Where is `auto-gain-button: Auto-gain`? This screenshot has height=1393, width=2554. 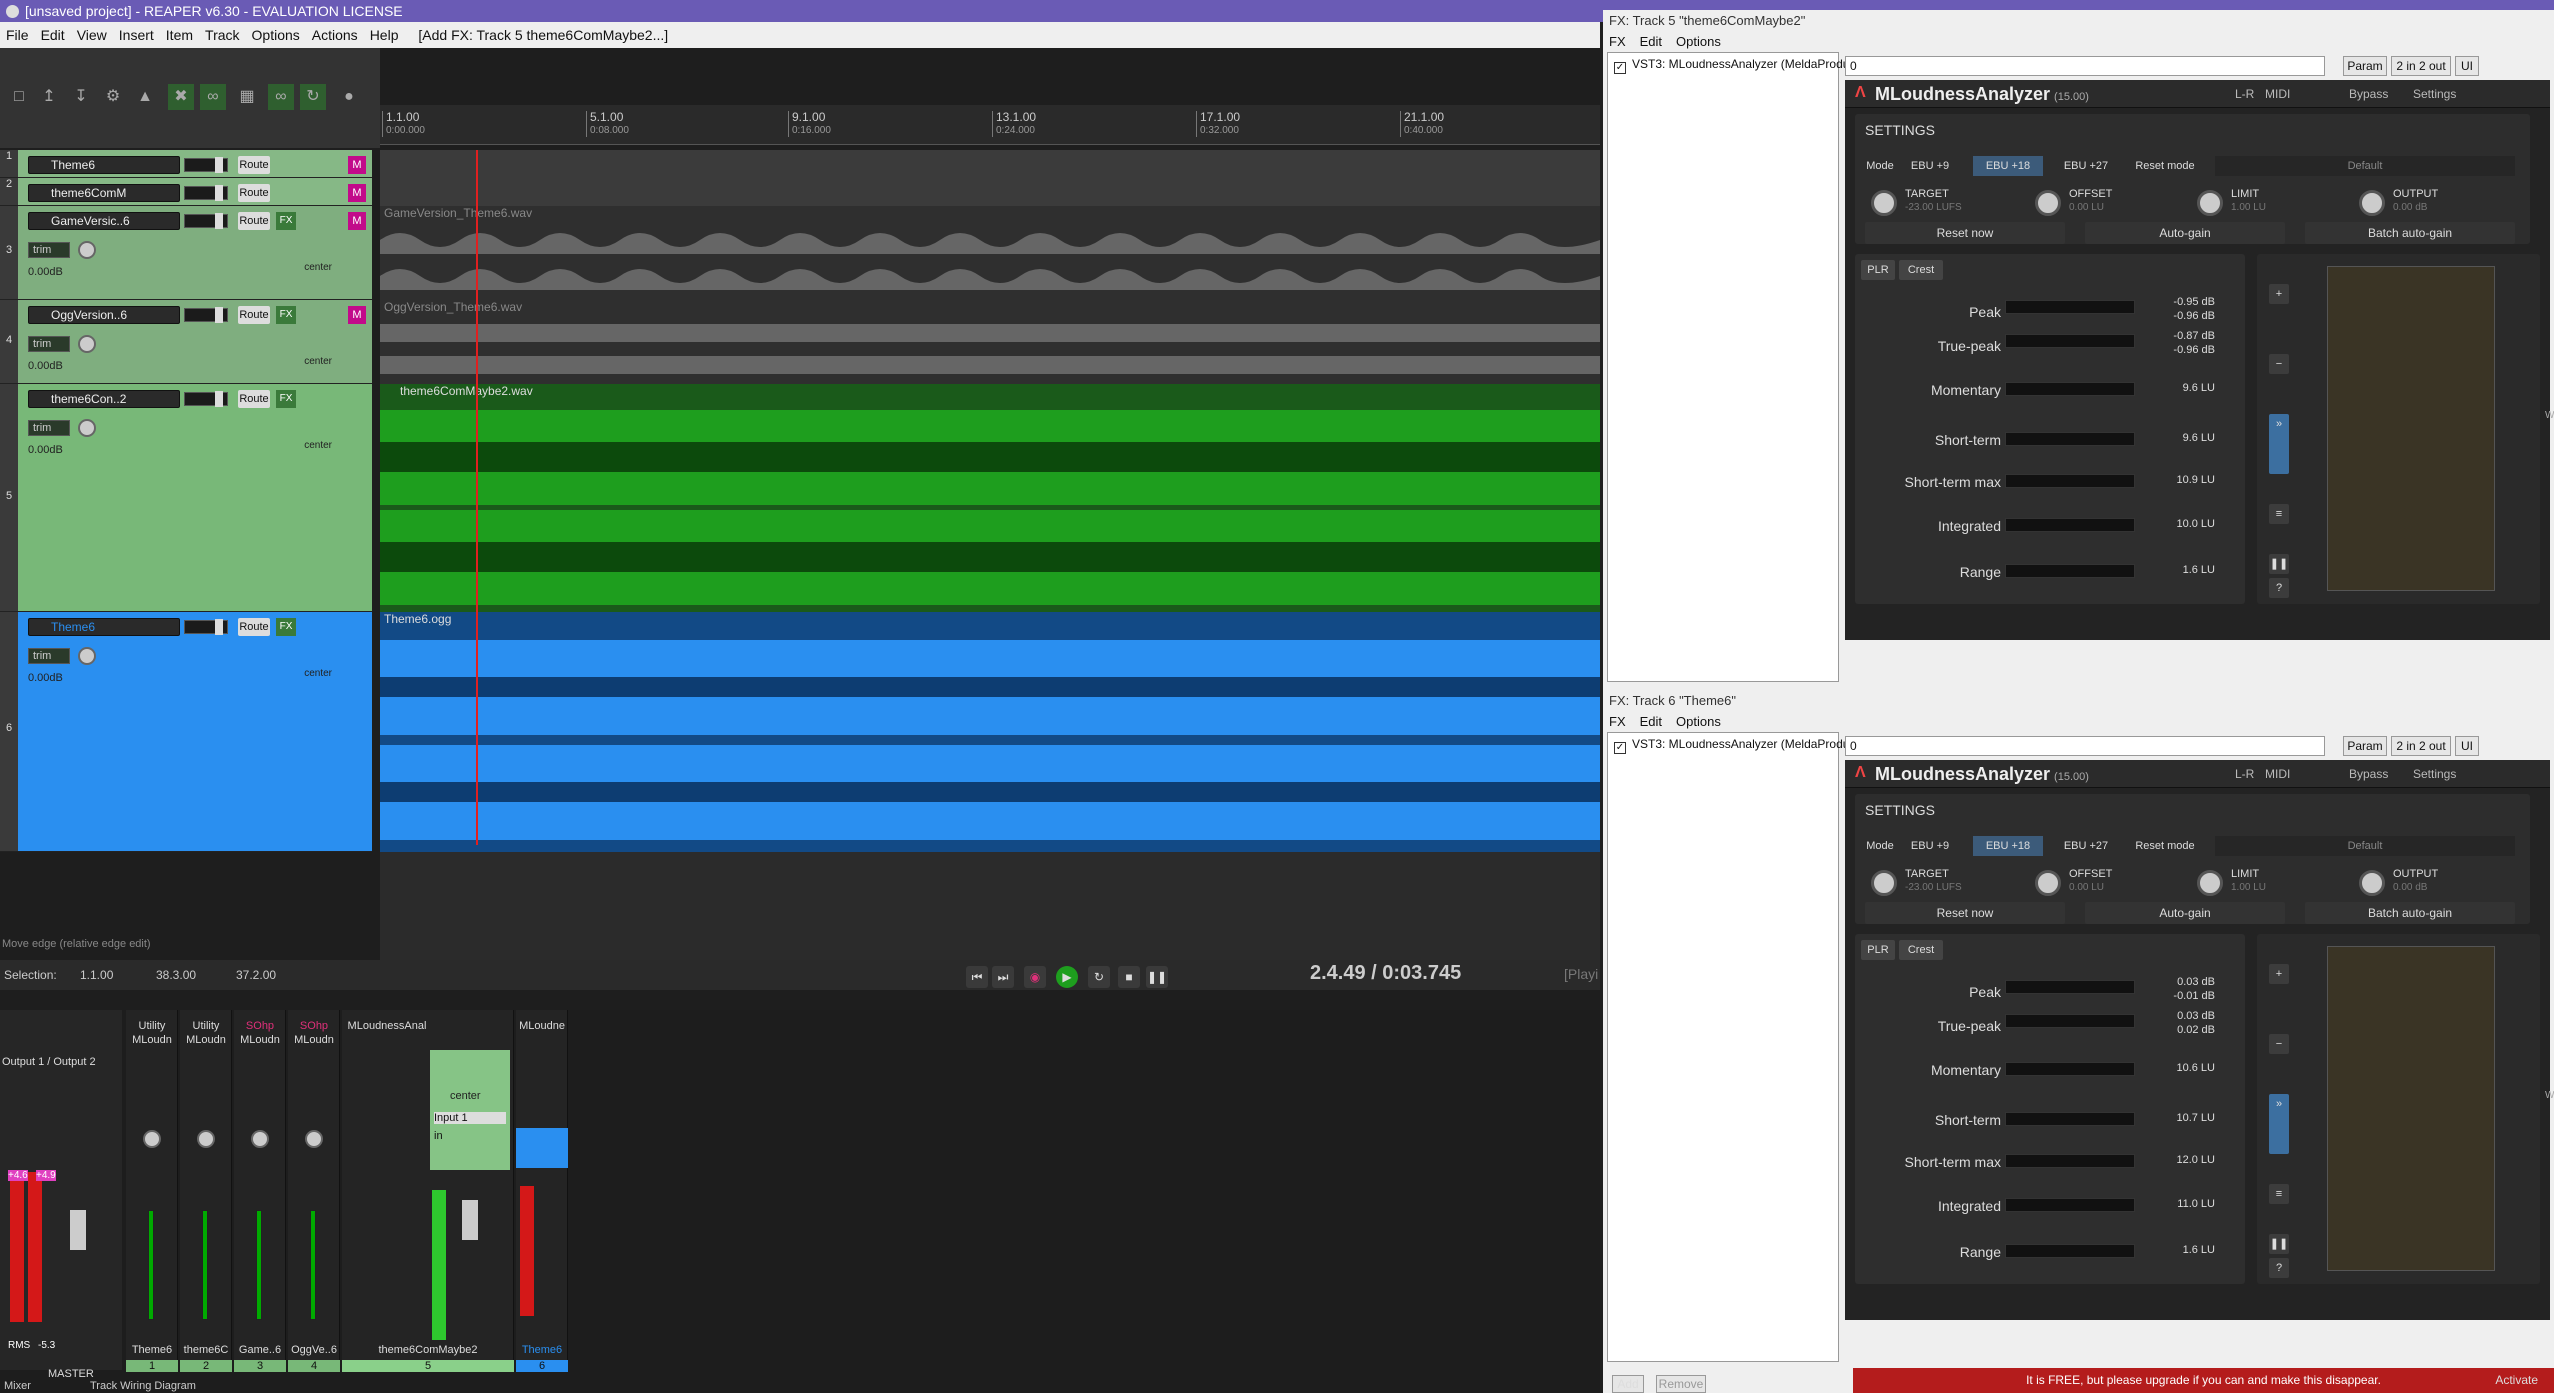 auto-gain-button: Auto-gain is located at coordinates (2185, 233).